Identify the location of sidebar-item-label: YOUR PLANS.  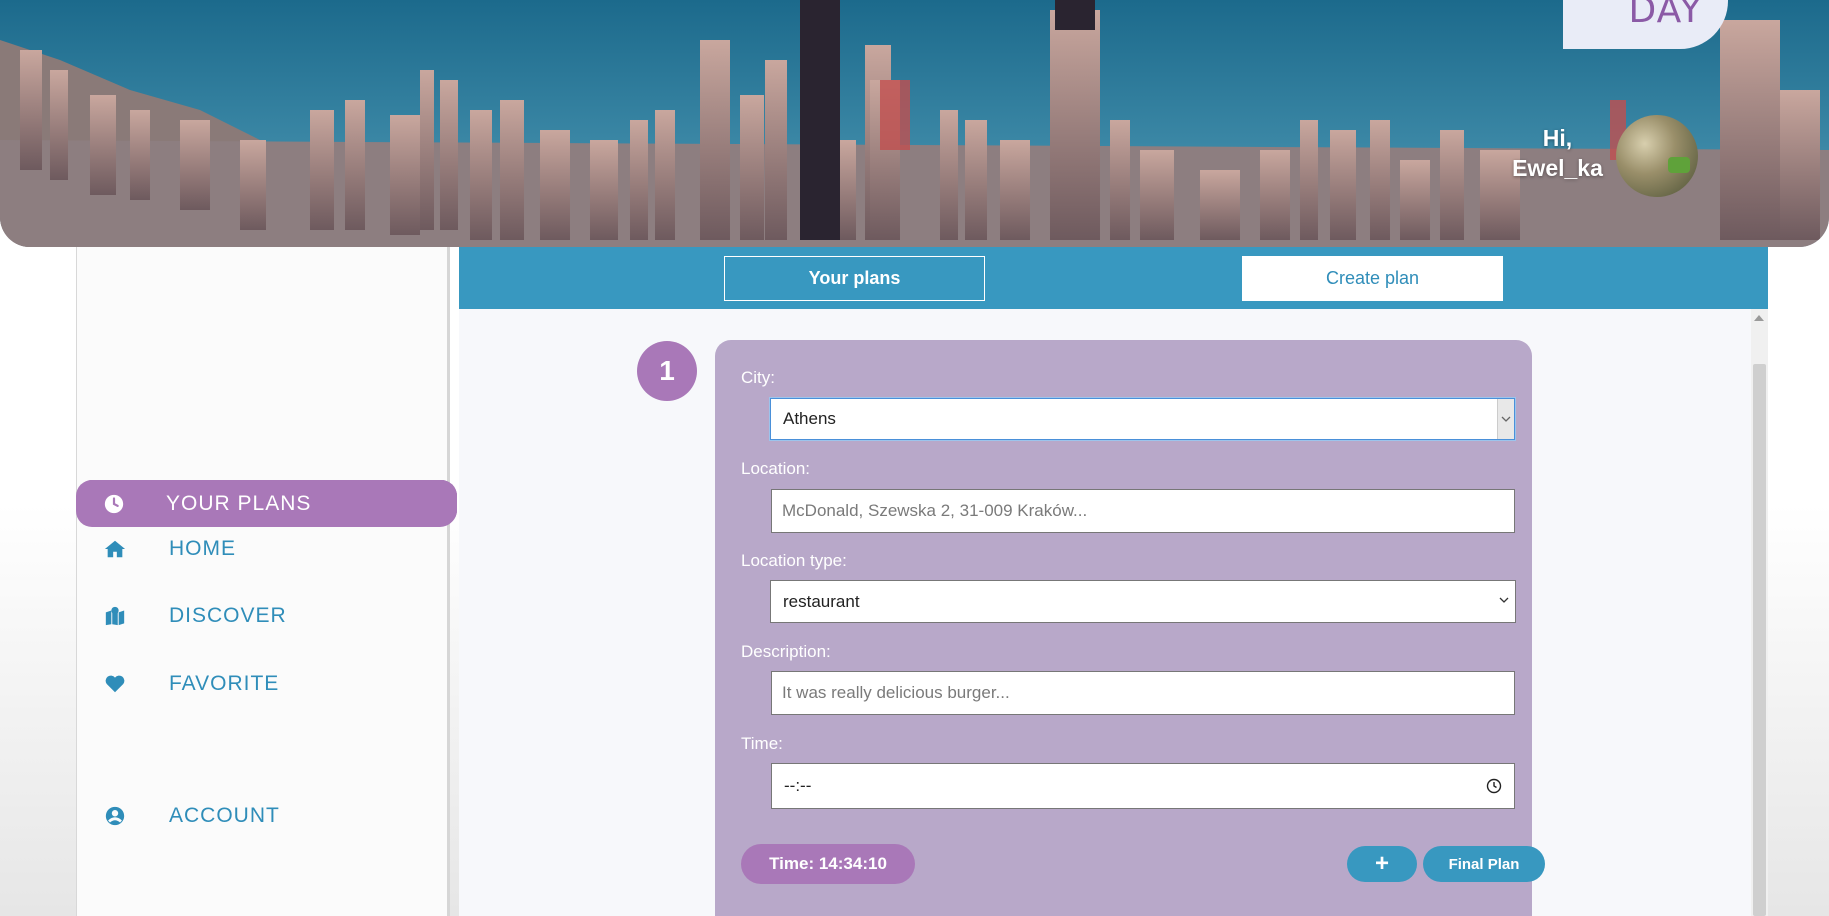
(239, 503).